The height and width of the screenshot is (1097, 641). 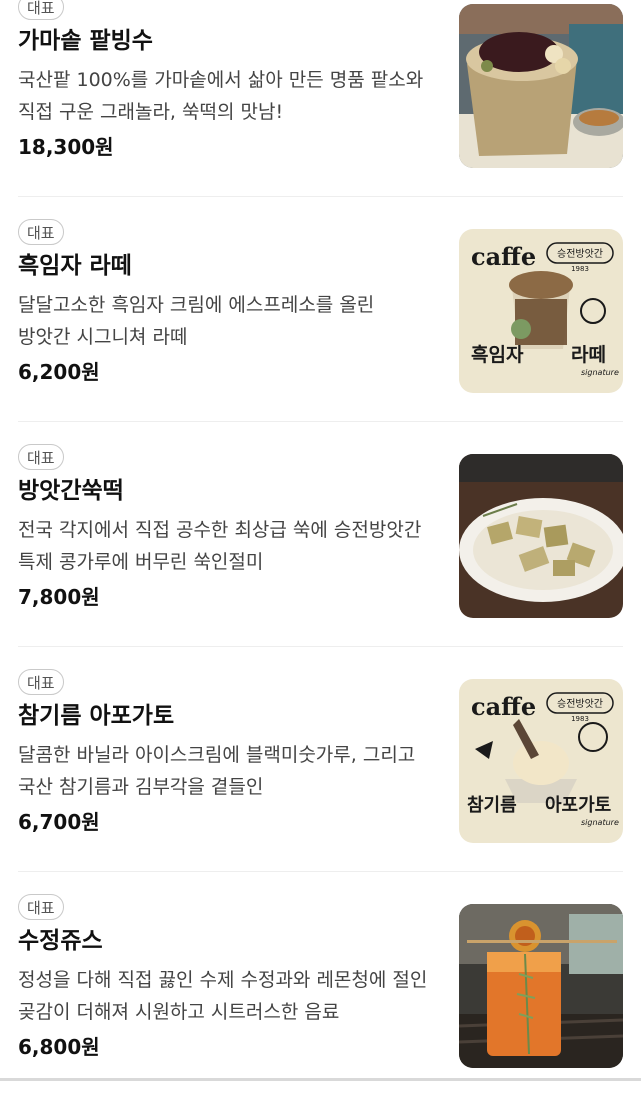 I want to click on menu-item-price: 6,200원, so click(x=59, y=372).